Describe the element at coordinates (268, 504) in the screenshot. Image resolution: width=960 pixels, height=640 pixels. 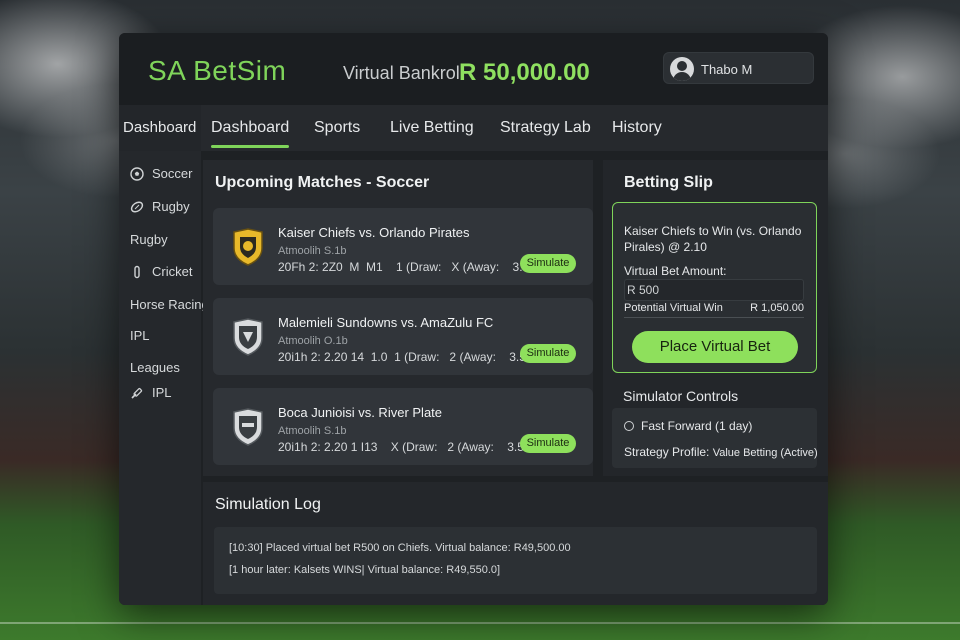
I see `simulation-log-title: Simulation Log` at that location.